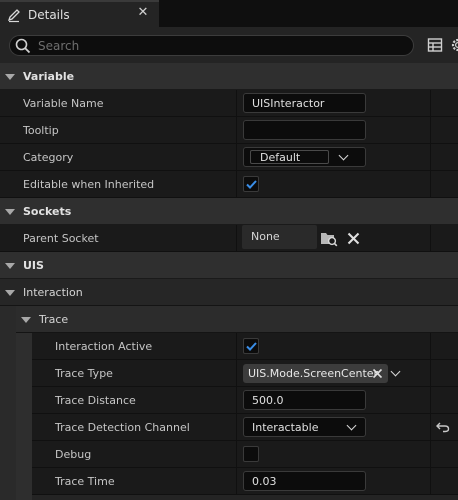 This screenshot has width=458, height=500. Describe the element at coordinates (95, 400) in the screenshot. I see `property-label: Trace Distance` at that location.